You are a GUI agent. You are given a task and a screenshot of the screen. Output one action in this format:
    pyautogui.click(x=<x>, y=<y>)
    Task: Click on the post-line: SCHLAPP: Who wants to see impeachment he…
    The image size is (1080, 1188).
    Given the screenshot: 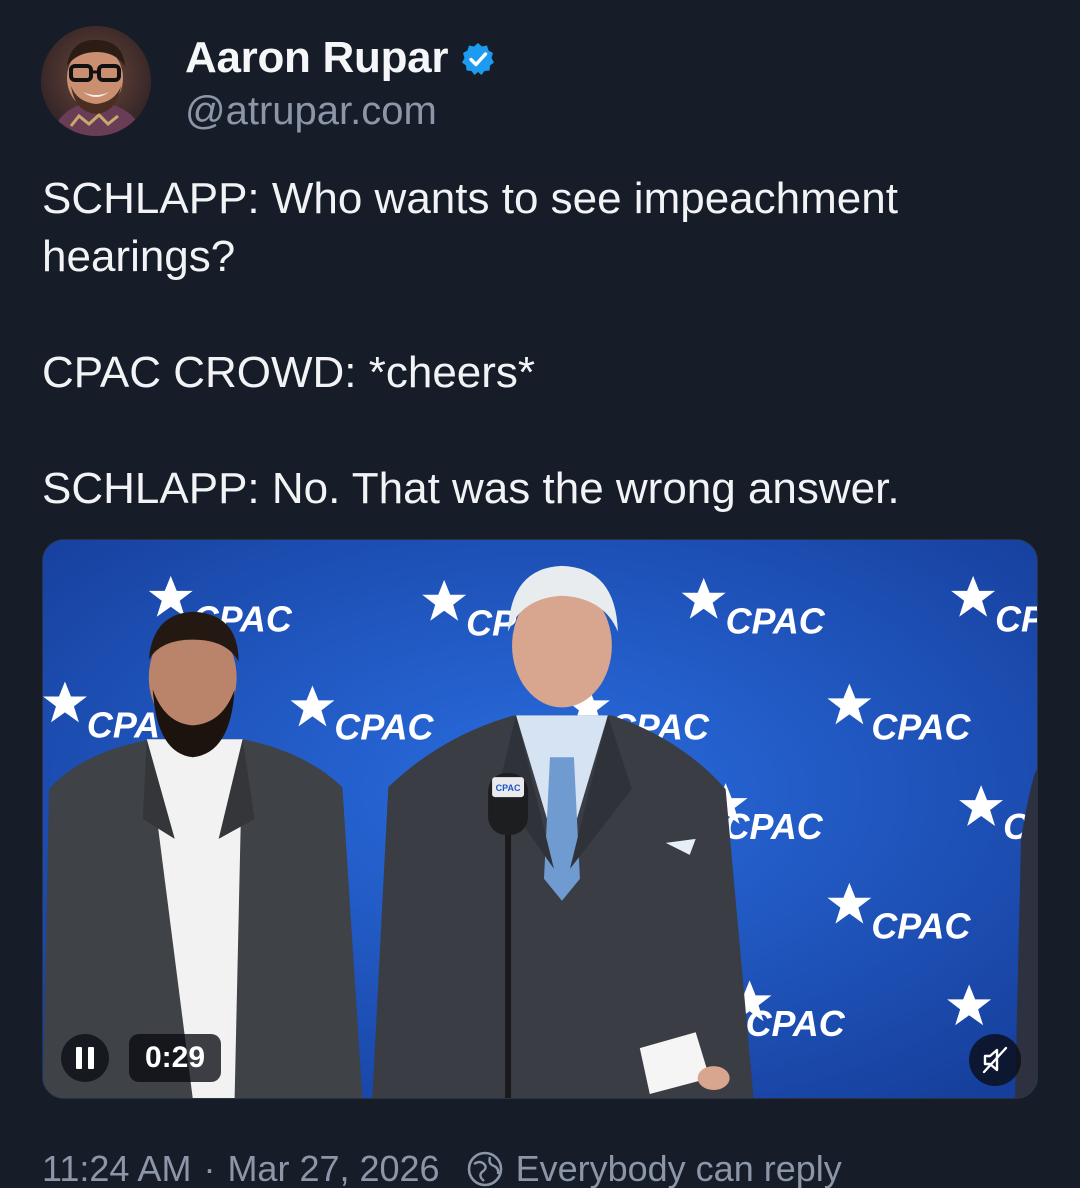 What is the action you would take?
    pyautogui.click(x=470, y=227)
    